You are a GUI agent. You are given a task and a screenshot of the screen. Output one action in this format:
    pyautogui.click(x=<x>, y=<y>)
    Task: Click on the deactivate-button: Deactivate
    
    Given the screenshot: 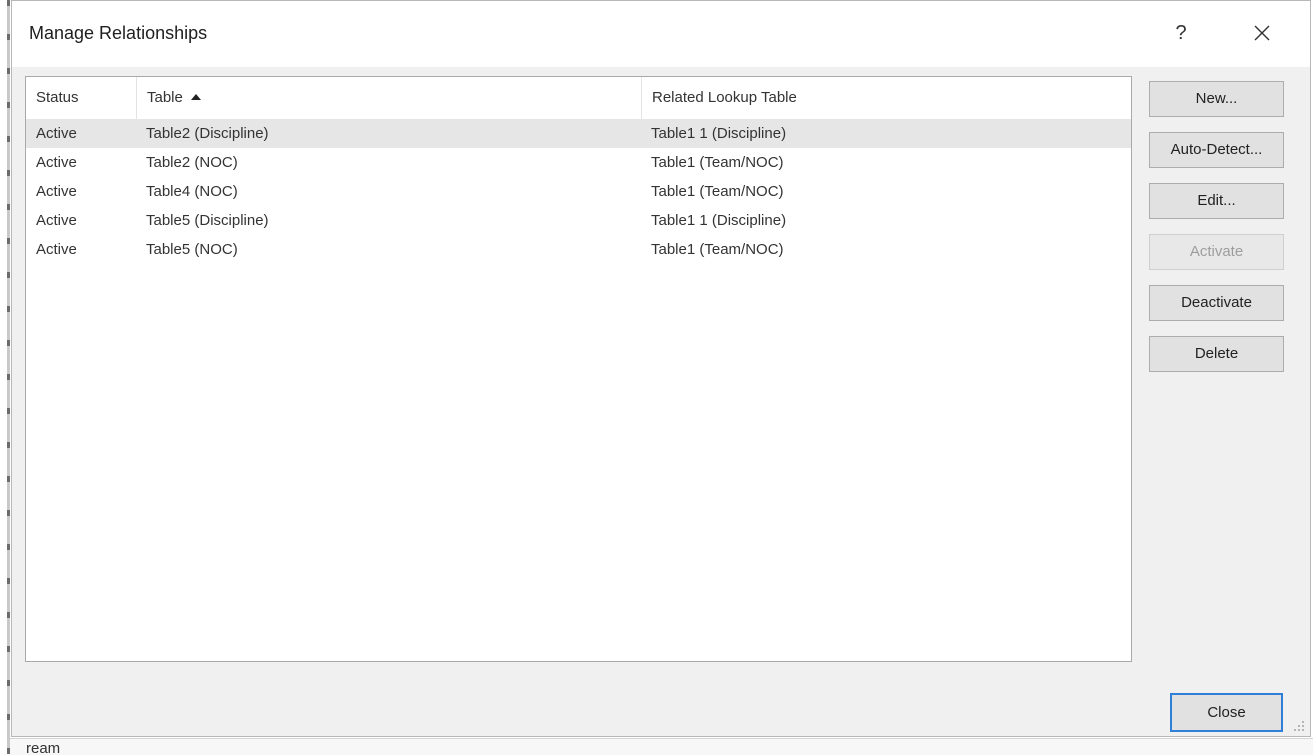 What is the action you would take?
    pyautogui.click(x=1216, y=303)
    